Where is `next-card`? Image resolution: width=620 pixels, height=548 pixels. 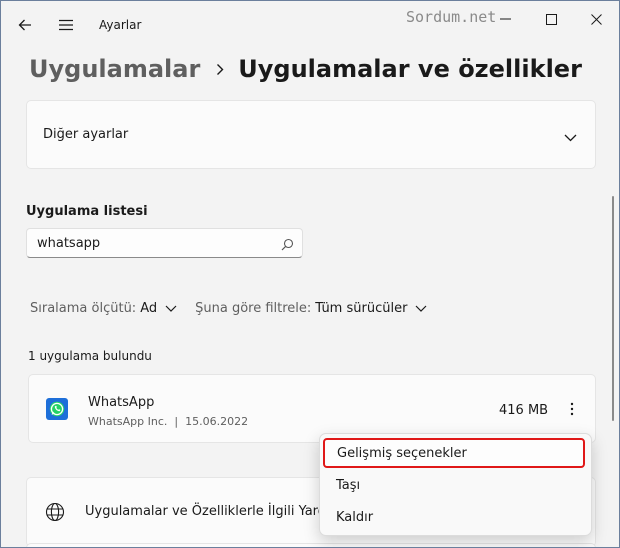 next-card is located at coordinates (311, 545).